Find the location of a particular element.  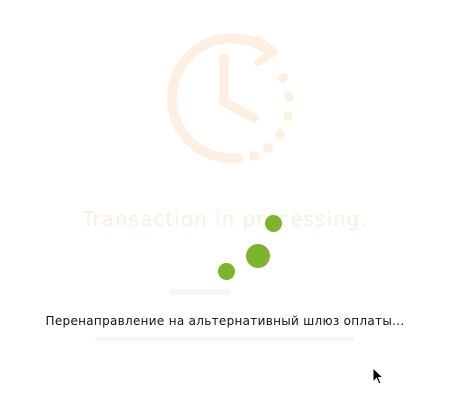

clock-history-icon is located at coordinates (230, 98).